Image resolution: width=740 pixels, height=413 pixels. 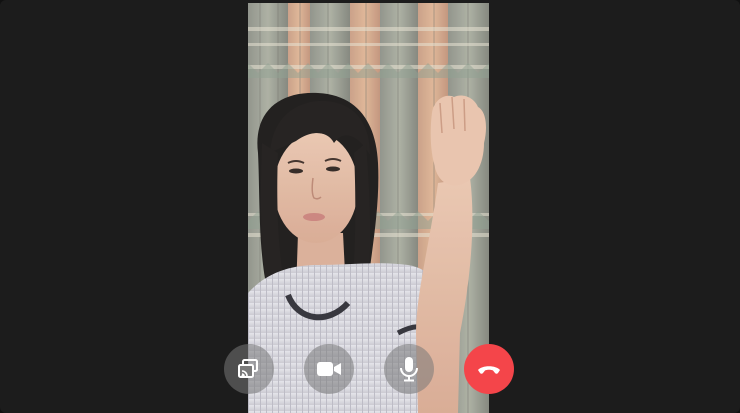 I want to click on end-call-icon, so click(x=489, y=370).